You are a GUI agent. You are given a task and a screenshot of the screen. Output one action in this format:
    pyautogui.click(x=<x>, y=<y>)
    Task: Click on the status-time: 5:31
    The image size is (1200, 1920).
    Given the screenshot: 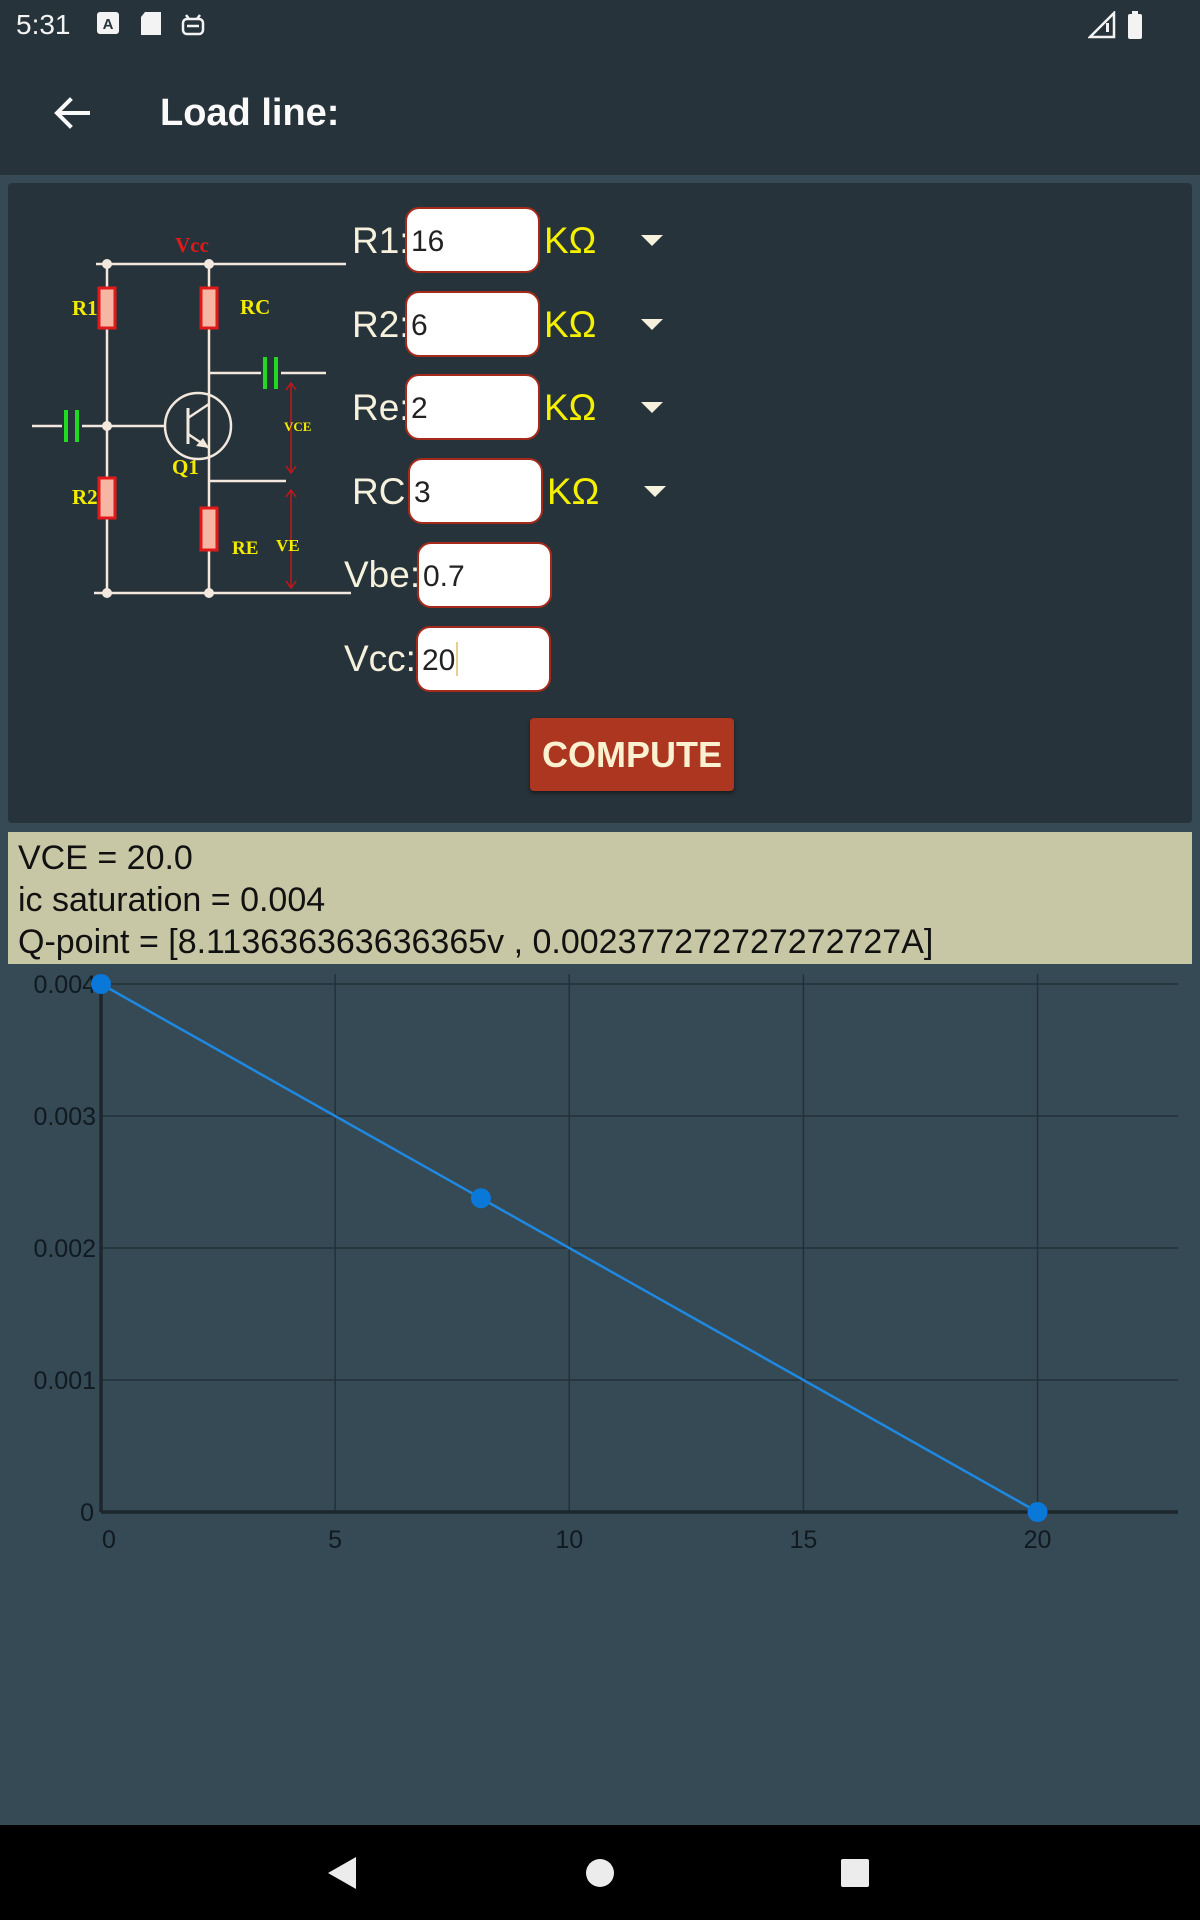 What is the action you would take?
    pyautogui.click(x=43, y=24)
    